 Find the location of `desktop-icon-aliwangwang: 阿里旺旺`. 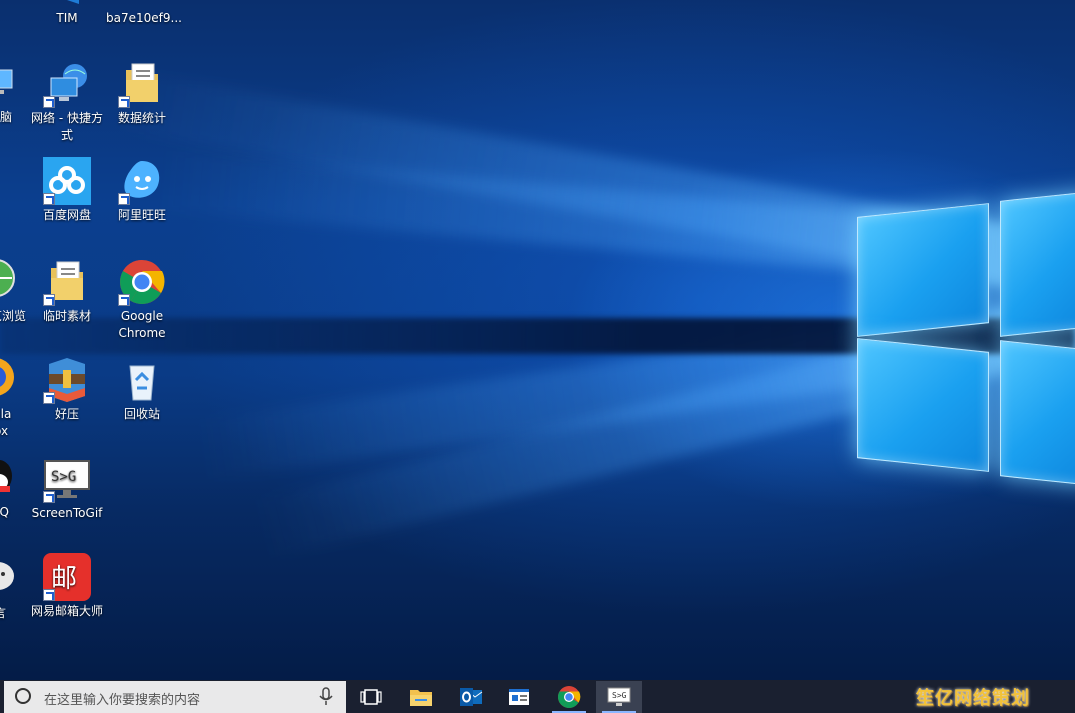

desktop-icon-aliwangwang: 阿里旺旺 is located at coordinates (142, 190).